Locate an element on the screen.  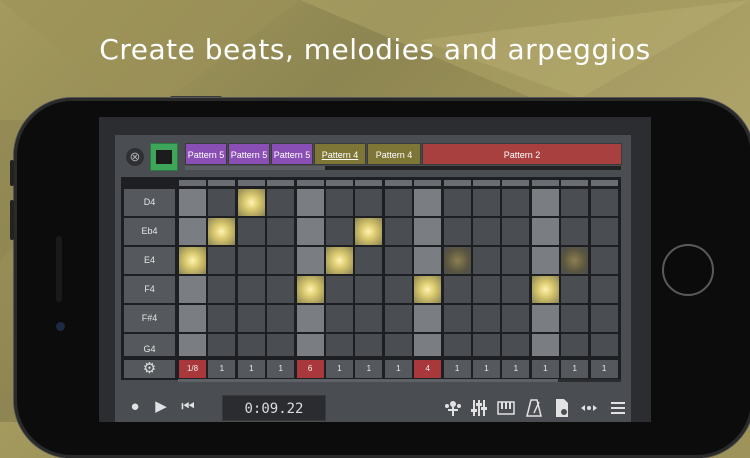
record-icon: ● is located at coordinates (135, 407).